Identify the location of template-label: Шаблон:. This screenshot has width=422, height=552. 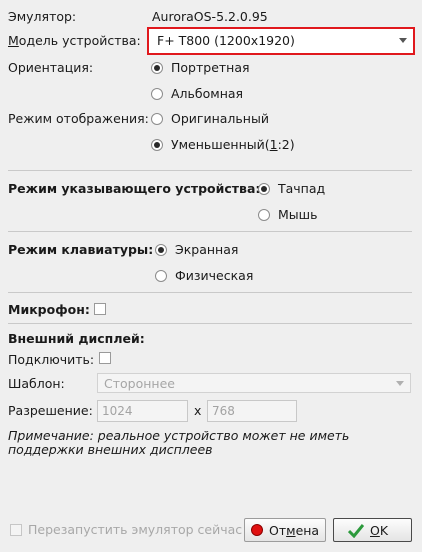
(36, 383).